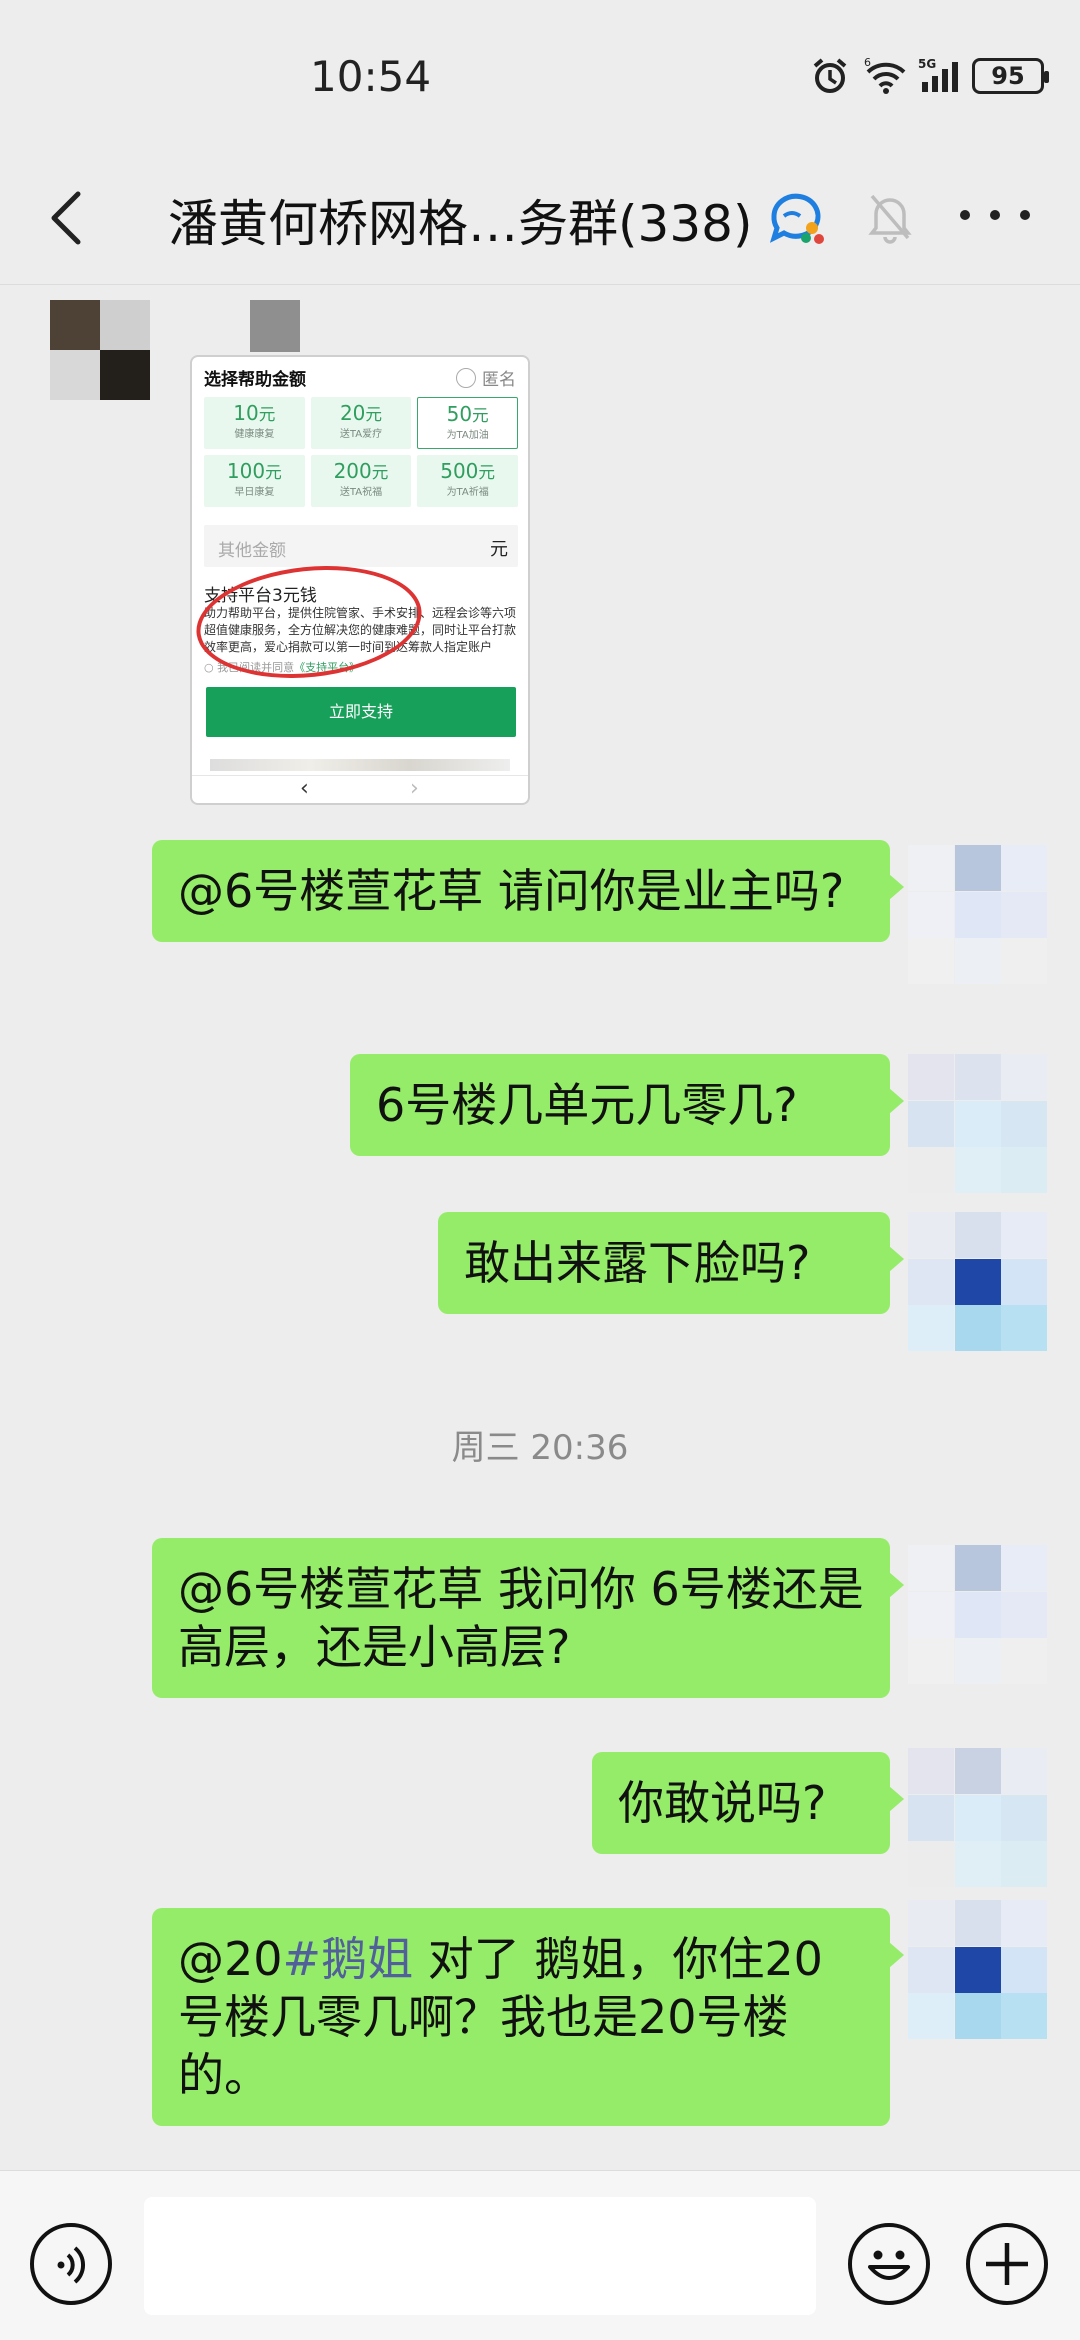  Describe the element at coordinates (360, 789) in the screenshot. I see `image-nav: ‹ ›` at that location.